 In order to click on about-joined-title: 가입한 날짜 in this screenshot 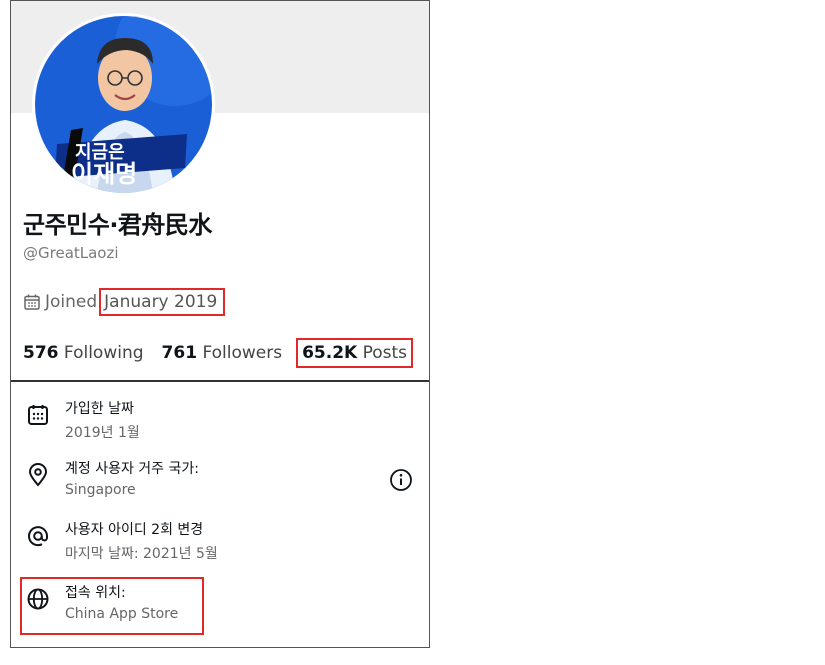, I will do `click(99, 409)`.